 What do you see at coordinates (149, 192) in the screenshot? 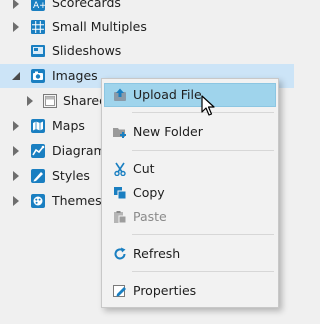
I see `menu-item-label: Copy` at bounding box center [149, 192].